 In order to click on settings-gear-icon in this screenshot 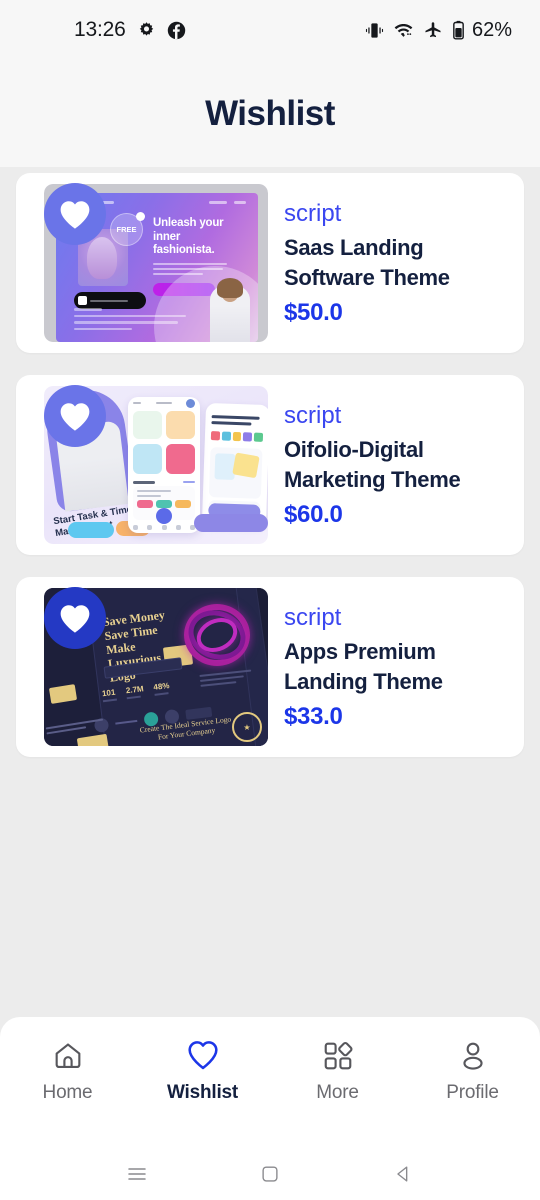, I will do `click(146, 30)`.